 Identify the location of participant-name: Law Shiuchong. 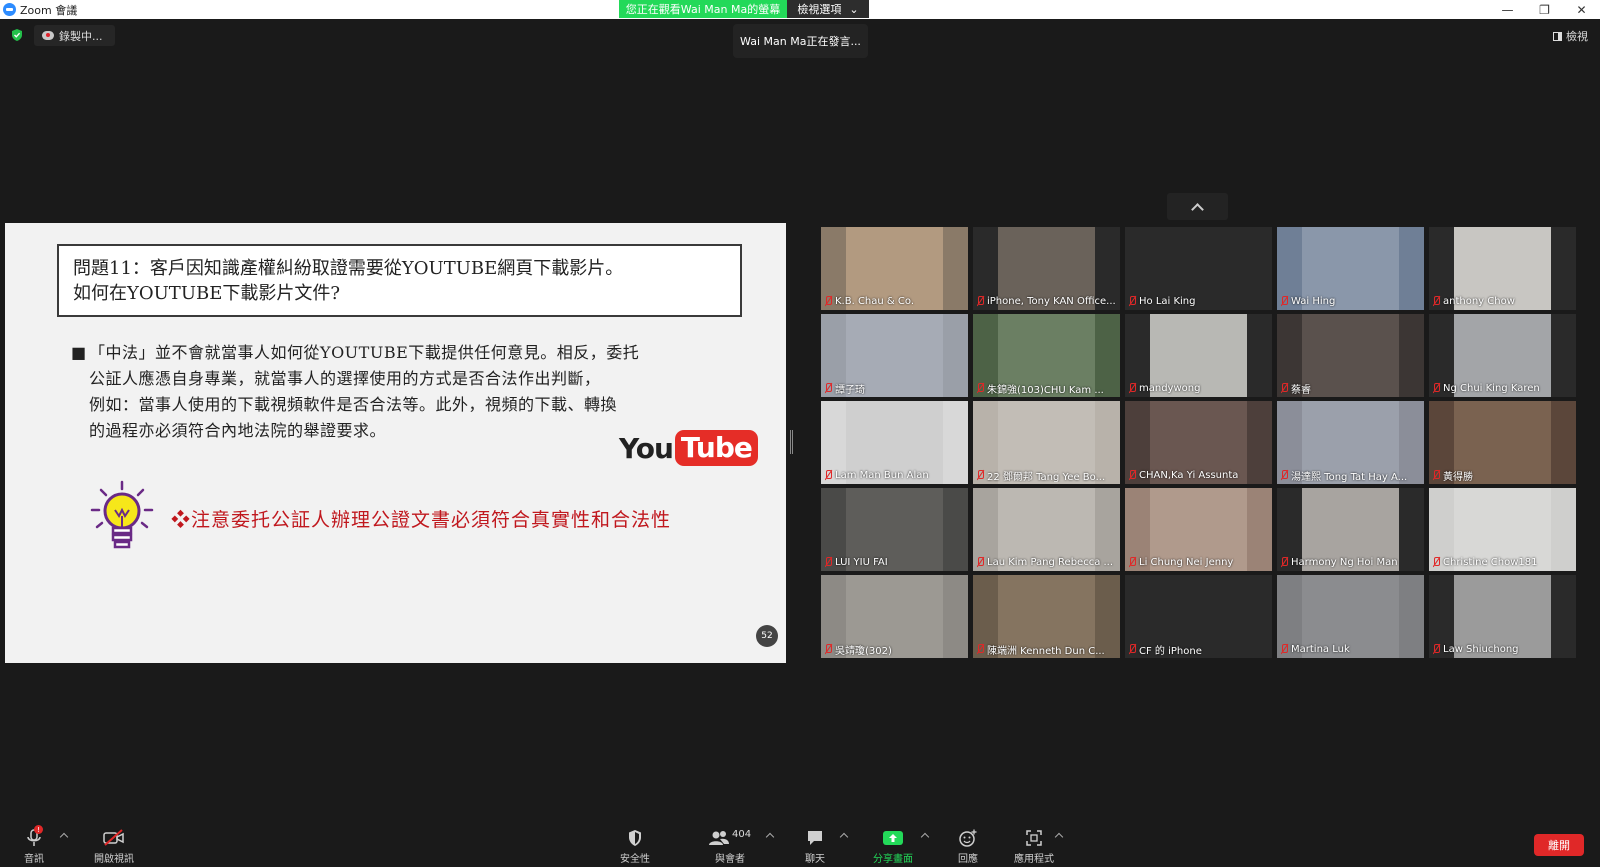
(1481, 649).